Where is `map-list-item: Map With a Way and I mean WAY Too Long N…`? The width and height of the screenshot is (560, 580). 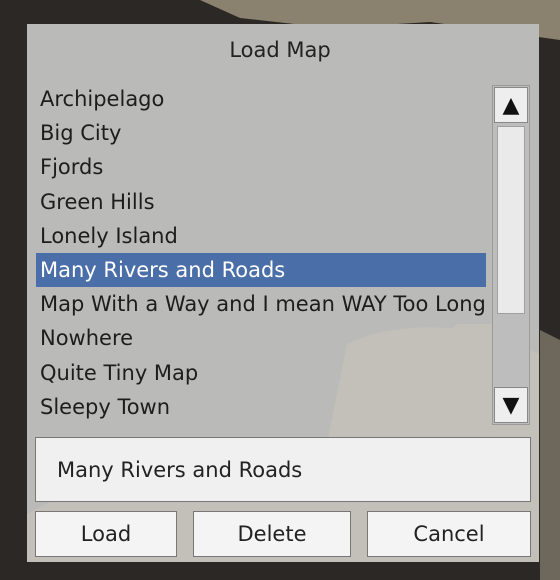
map-list-item: Map With a Way and I mean WAY Too Long N… is located at coordinates (261, 304).